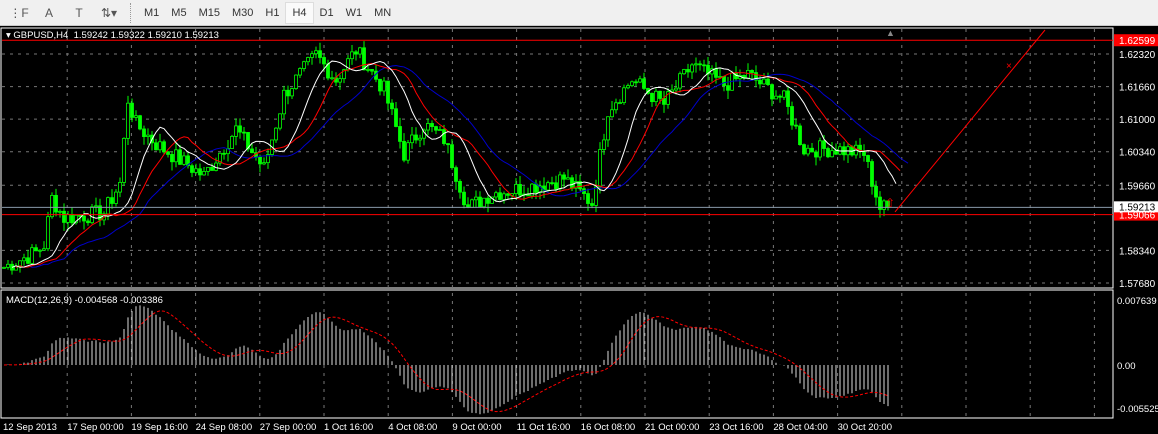 This screenshot has width=1158, height=434. What do you see at coordinates (79, 13) in the screenshot?
I see `text-label-icon: T` at bounding box center [79, 13].